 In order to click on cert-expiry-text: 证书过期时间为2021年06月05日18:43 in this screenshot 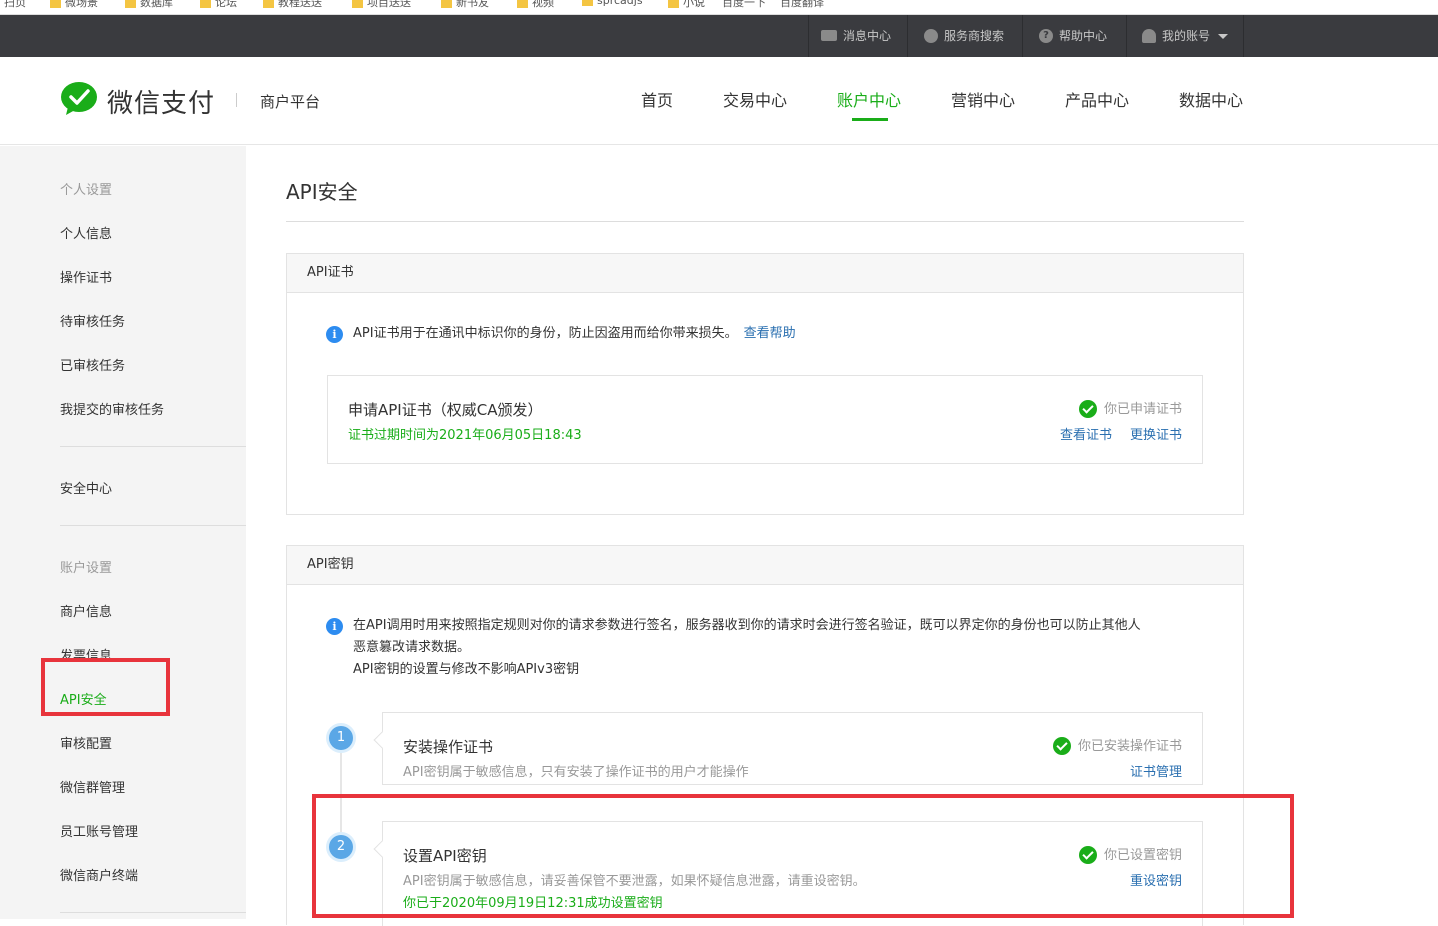, I will do `click(465, 435)`.